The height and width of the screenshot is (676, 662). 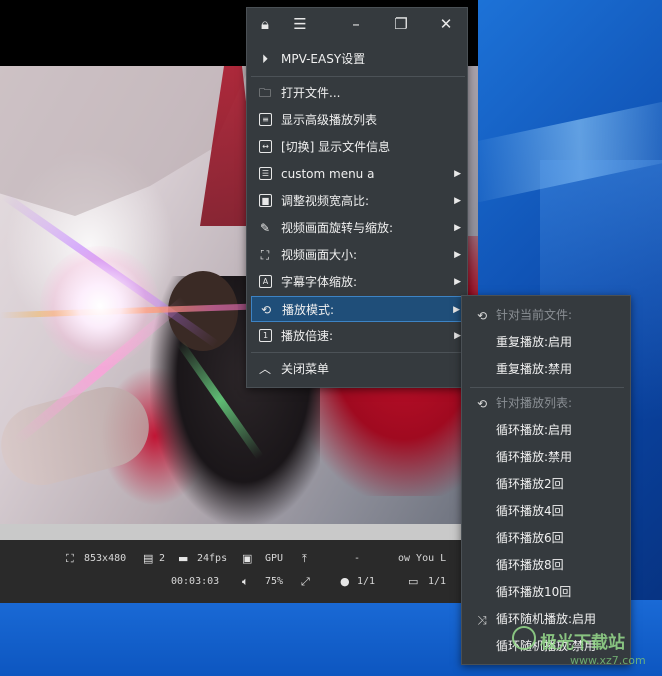 What do you see at coordinates (358, 336) in the screenshot?
I see `menu-item-playback-speed: 1 播放倍速: ▶` at bounding box center [358, 336].